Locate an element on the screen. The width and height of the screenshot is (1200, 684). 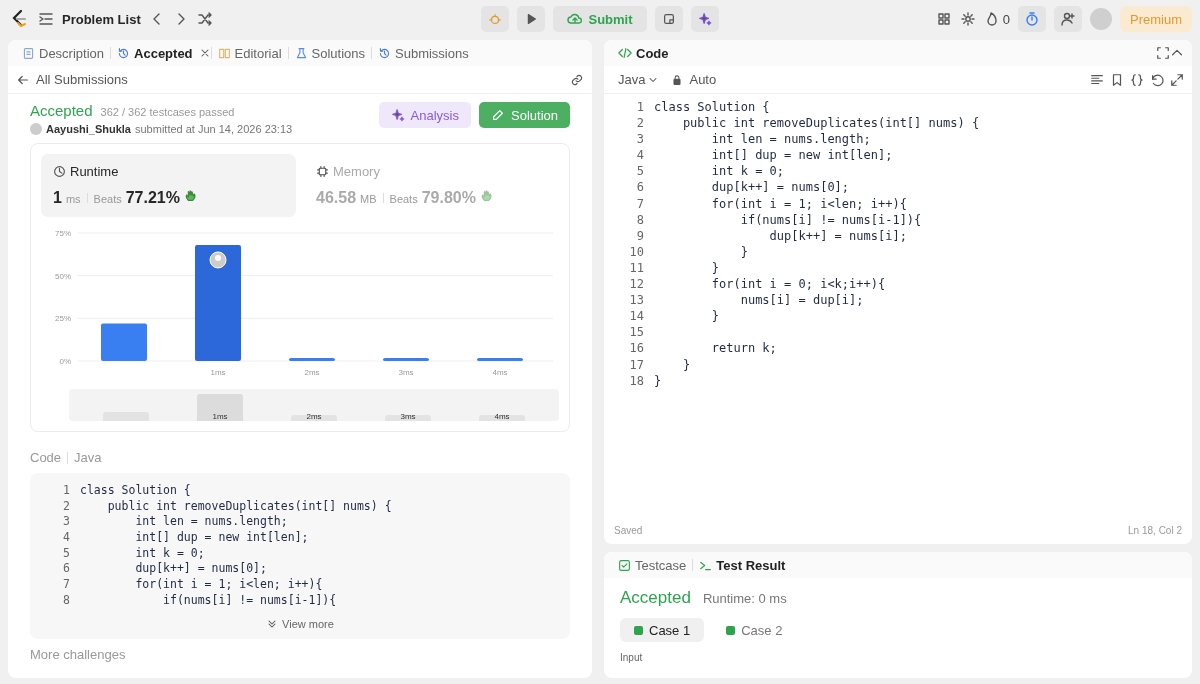
tab: Testcase is located at coordinates (652, 565).